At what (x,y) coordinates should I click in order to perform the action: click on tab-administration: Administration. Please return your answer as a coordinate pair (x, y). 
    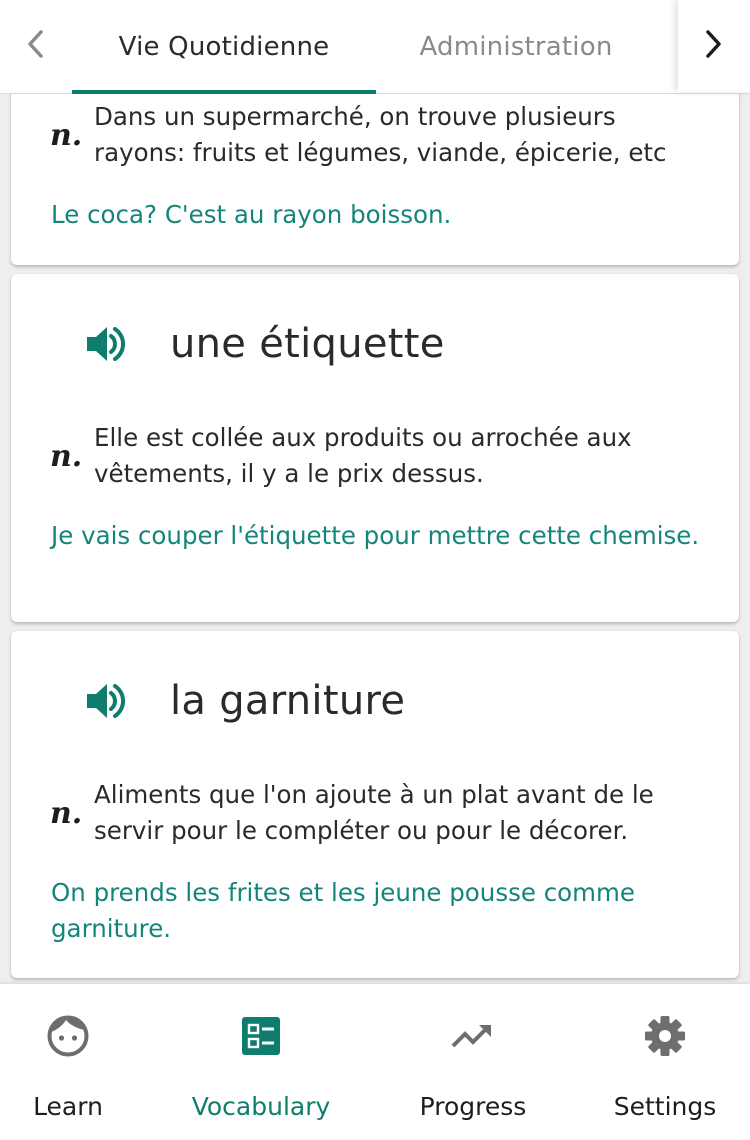
    Looking at the image, I should click on (516, 47).